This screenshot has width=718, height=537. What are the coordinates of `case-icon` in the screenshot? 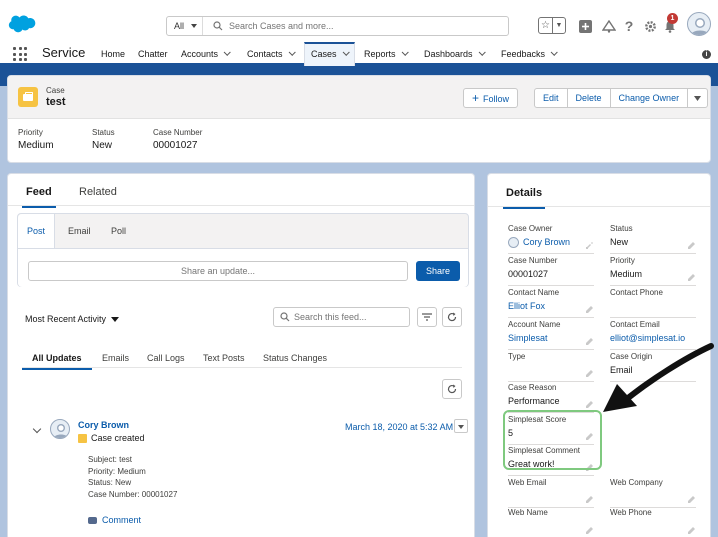 It's located at (82, 439).